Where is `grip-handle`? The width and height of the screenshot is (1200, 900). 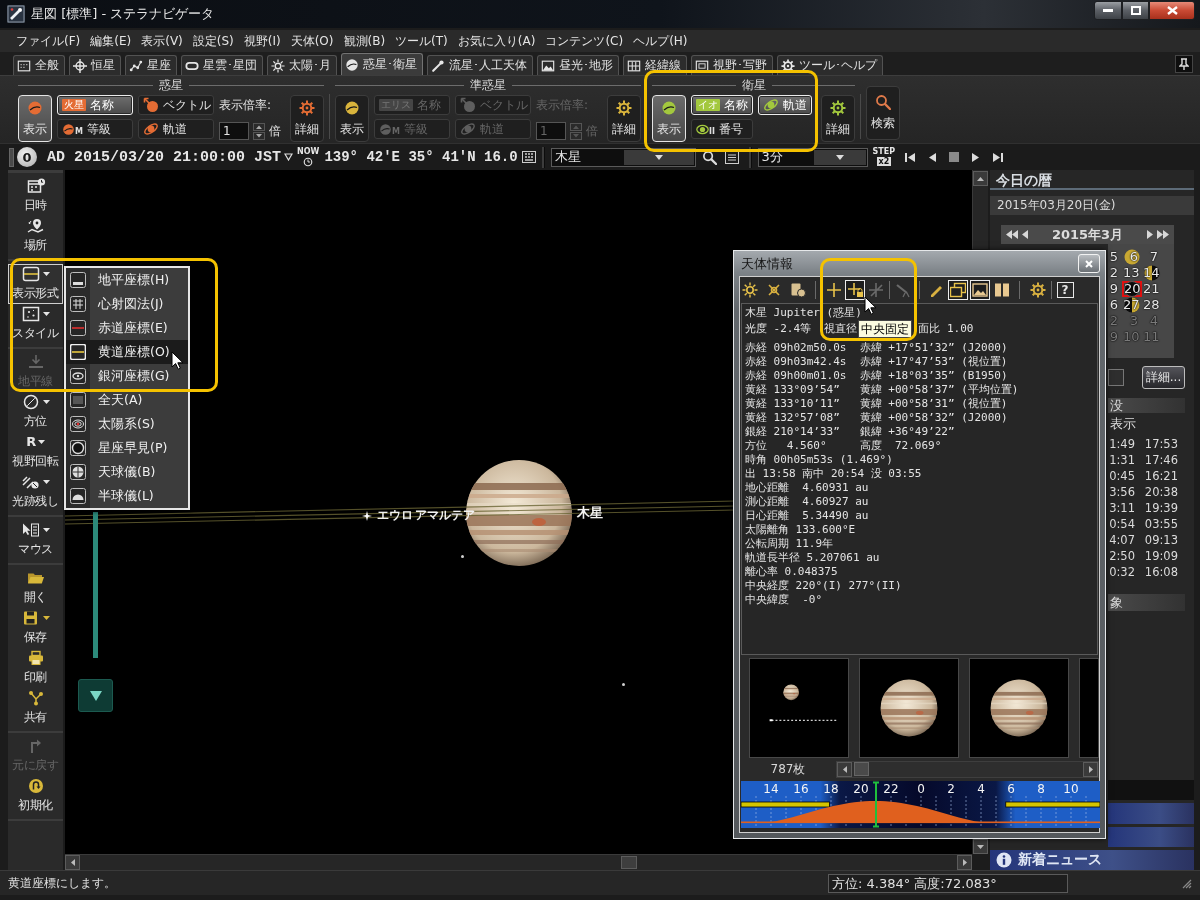 grip-handle is located at coordinates (11, 157).